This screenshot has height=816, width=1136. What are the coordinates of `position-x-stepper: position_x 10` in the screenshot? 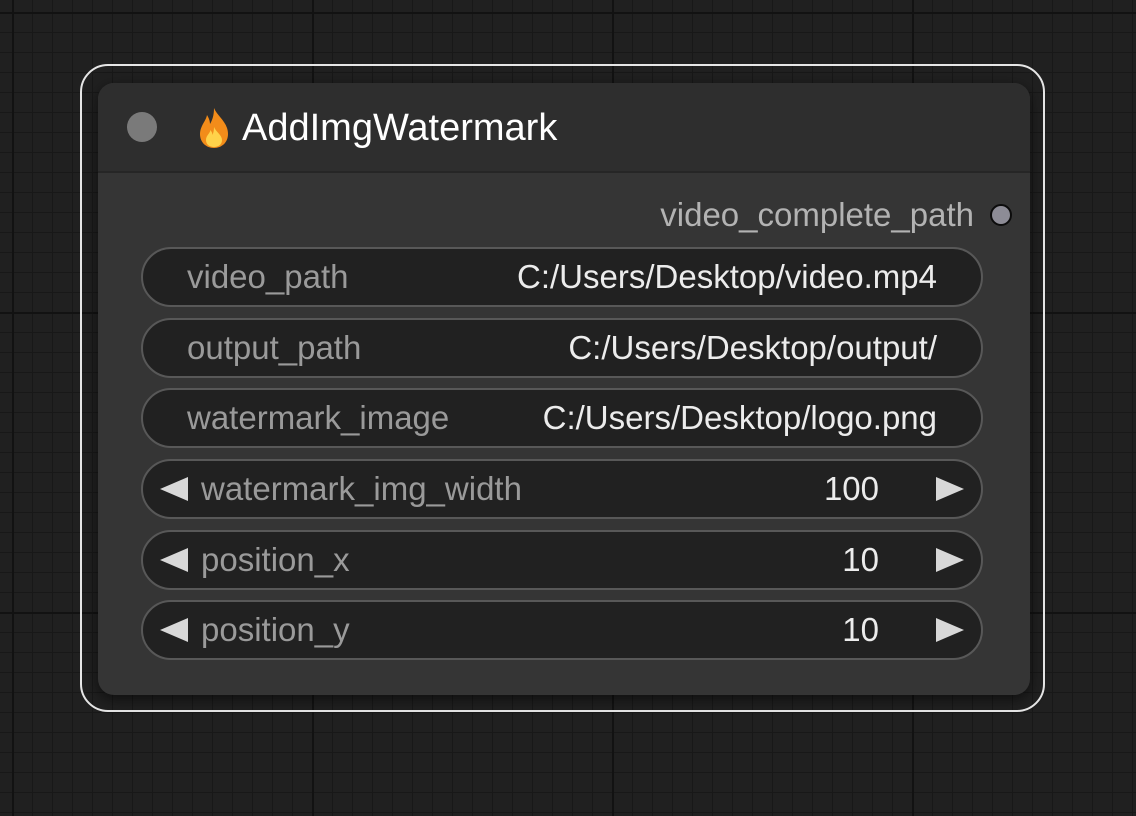 It's located at (562, 560).